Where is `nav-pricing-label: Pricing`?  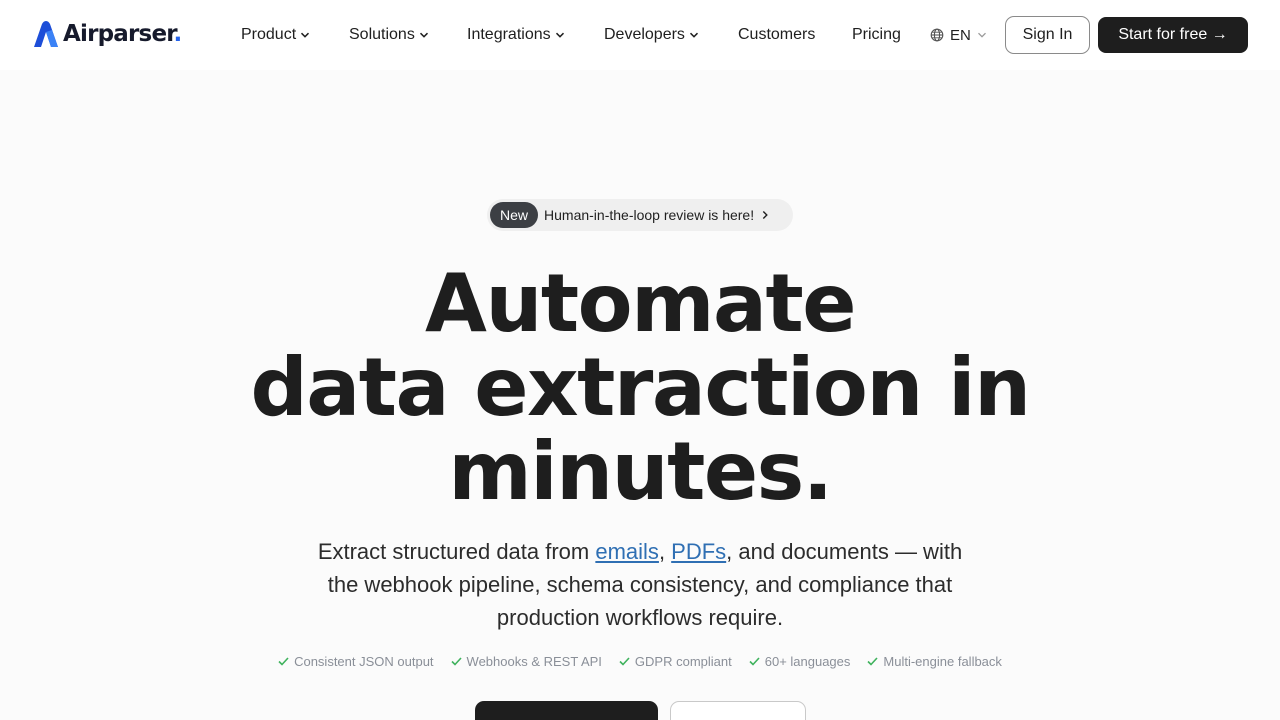
nav-pricing-label: Pricing is located at coordinates (876, 34).